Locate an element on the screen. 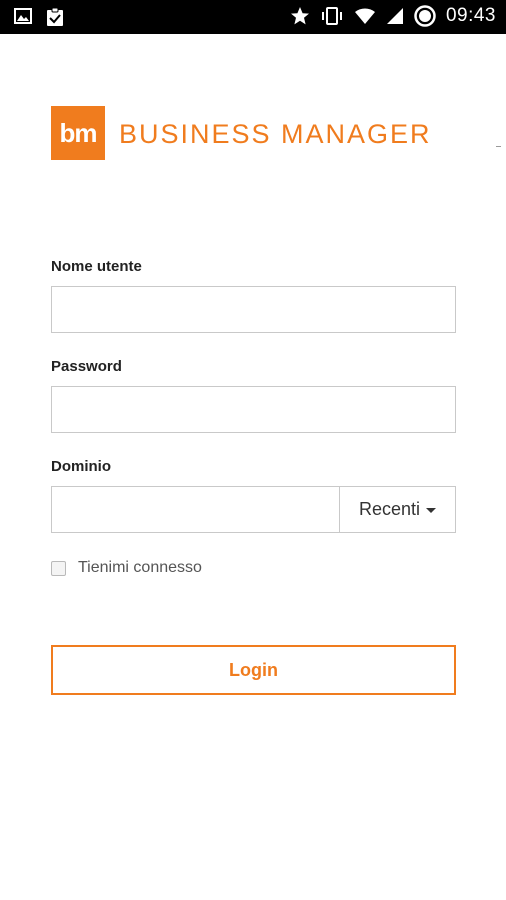  login-button-label: Login is located at coordinates (253, 669).